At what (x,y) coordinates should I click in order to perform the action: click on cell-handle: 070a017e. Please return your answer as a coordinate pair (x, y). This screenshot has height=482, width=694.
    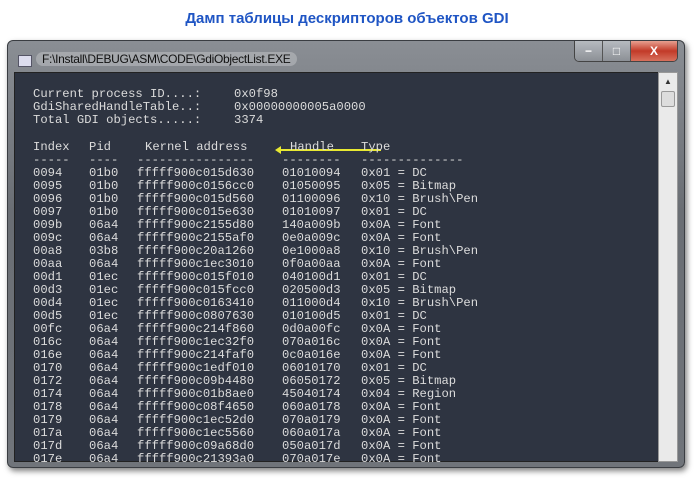
    Looking at the image, I should click on (311, 459).